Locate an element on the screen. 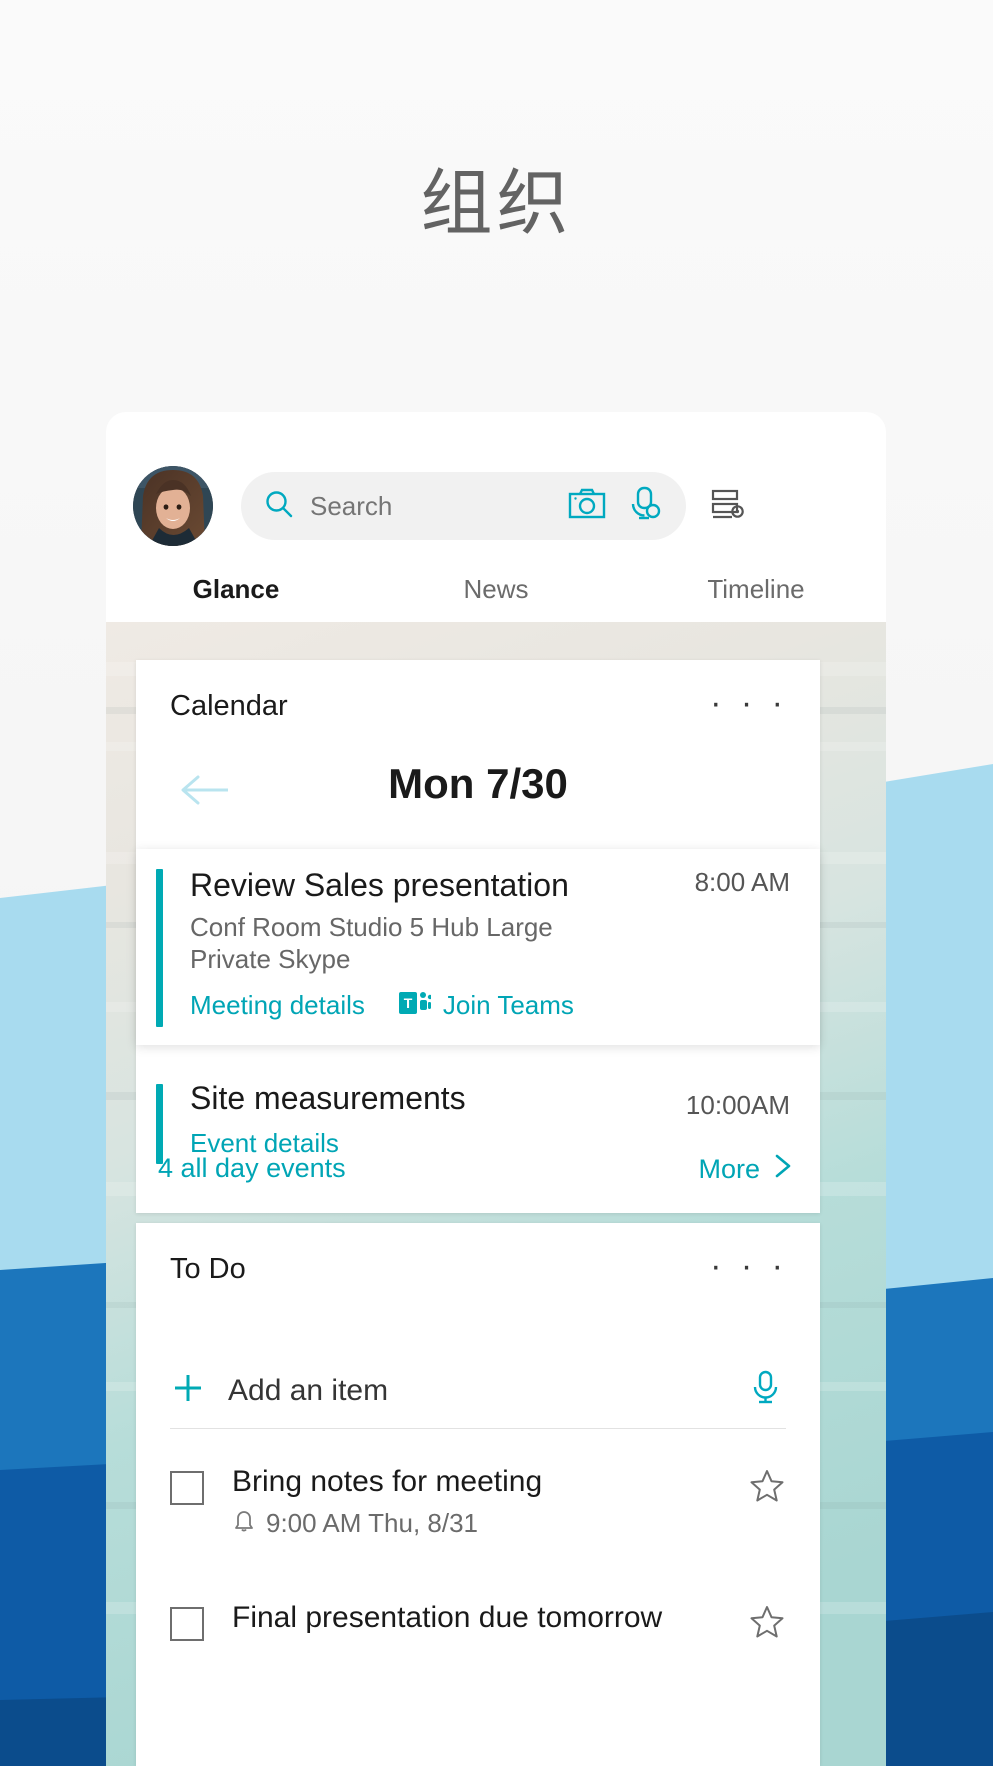 The image size is (993, 1766). event-accent-bar is located at coordinates (159, 948).